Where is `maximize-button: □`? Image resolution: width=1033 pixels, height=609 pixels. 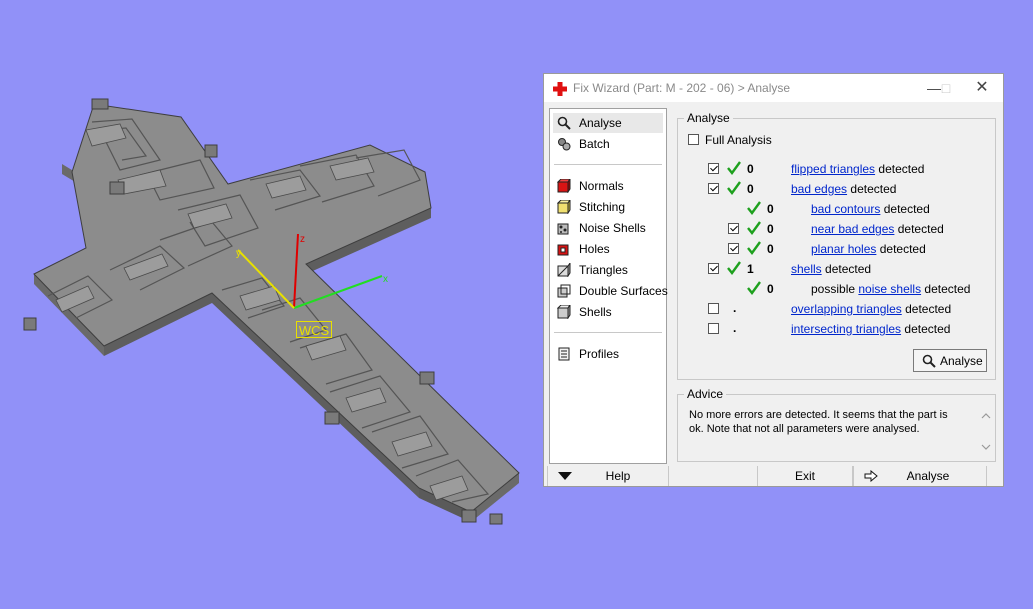
maximize-button: □ is located at coordinates (938, 88).